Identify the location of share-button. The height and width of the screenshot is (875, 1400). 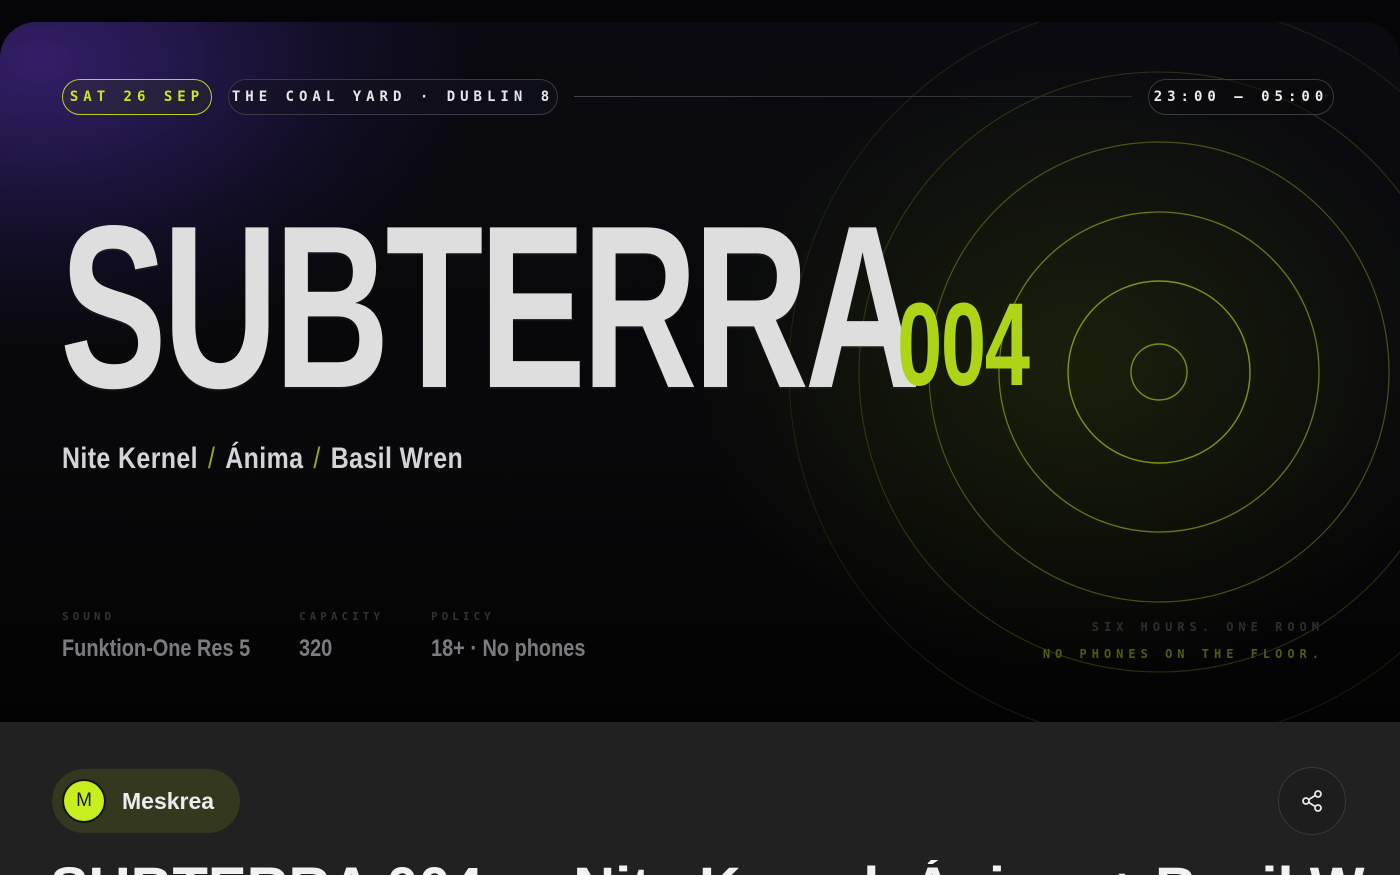
(1312, 801).